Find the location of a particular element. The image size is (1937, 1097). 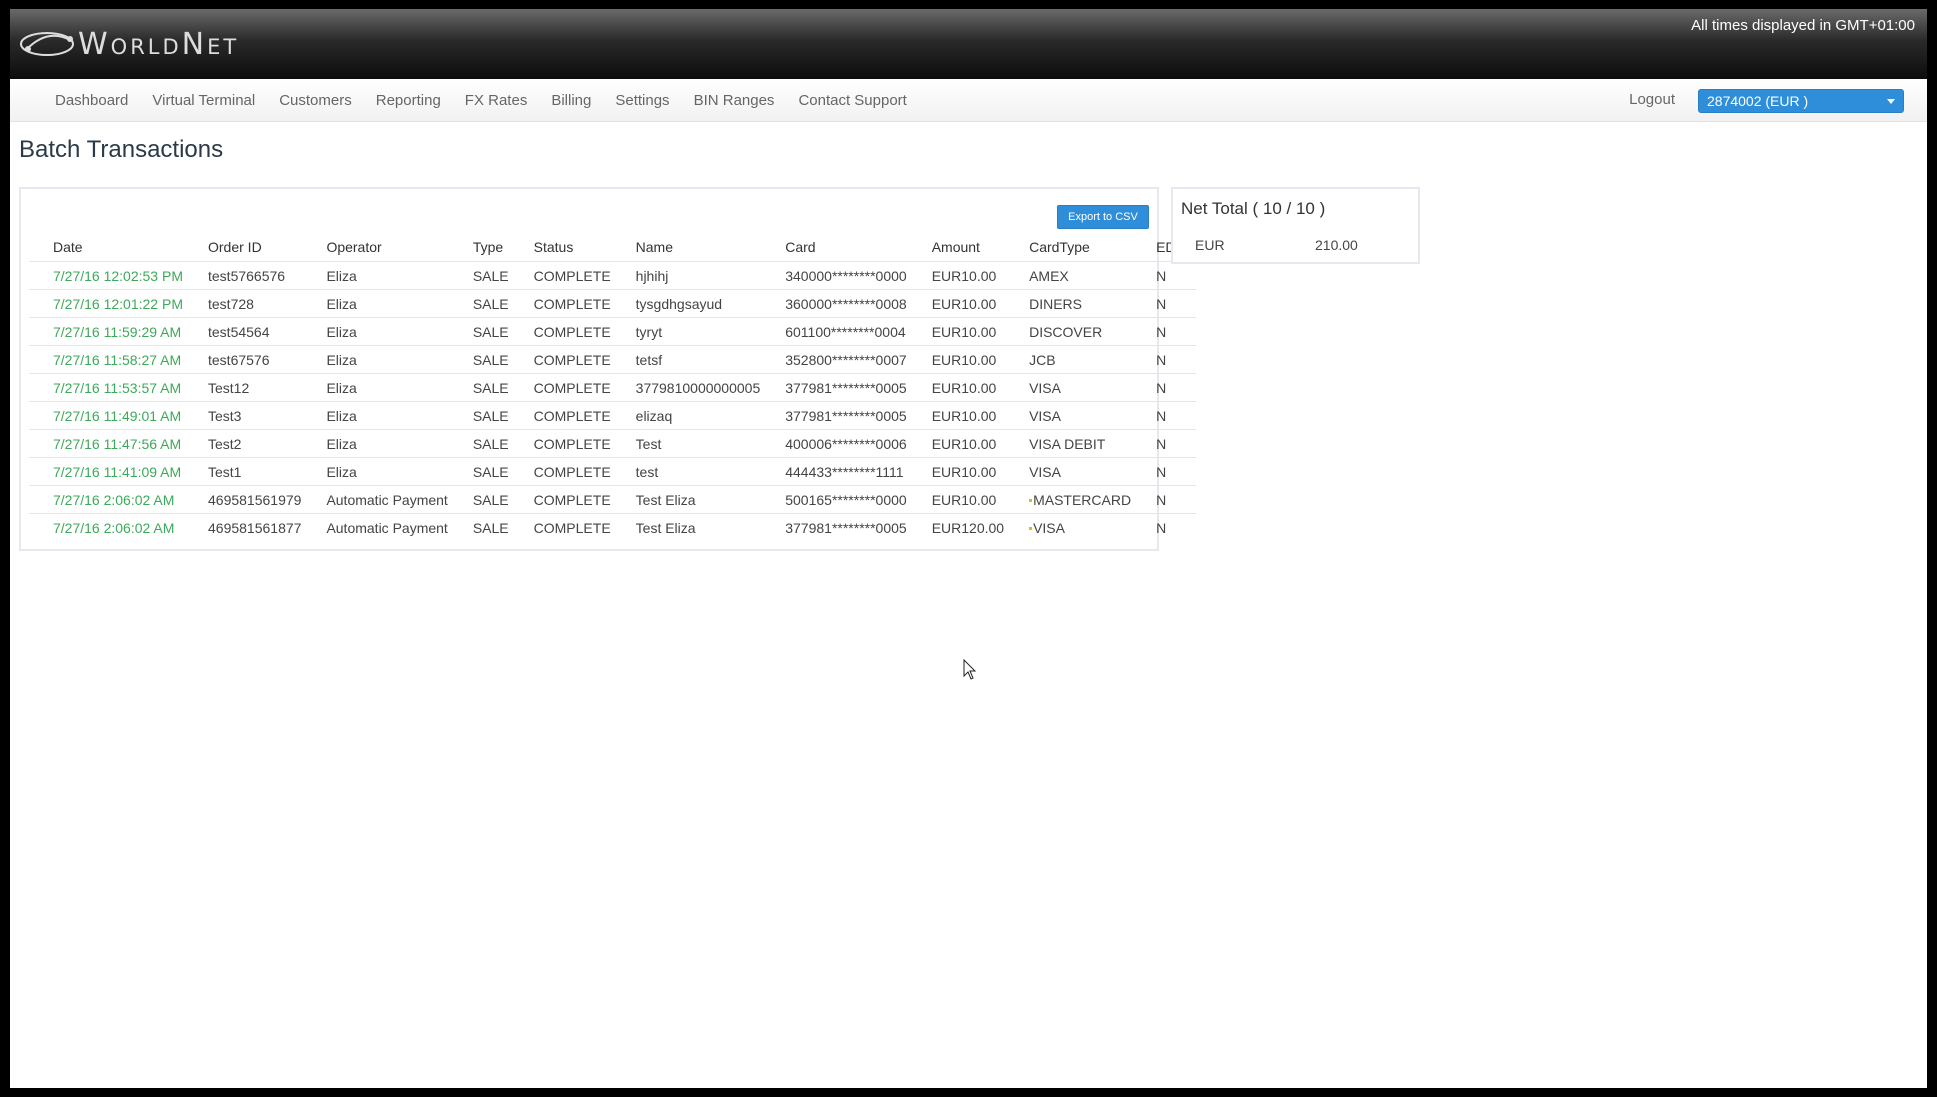

column-header-amount: Amount is located at coordinates (955, 247).